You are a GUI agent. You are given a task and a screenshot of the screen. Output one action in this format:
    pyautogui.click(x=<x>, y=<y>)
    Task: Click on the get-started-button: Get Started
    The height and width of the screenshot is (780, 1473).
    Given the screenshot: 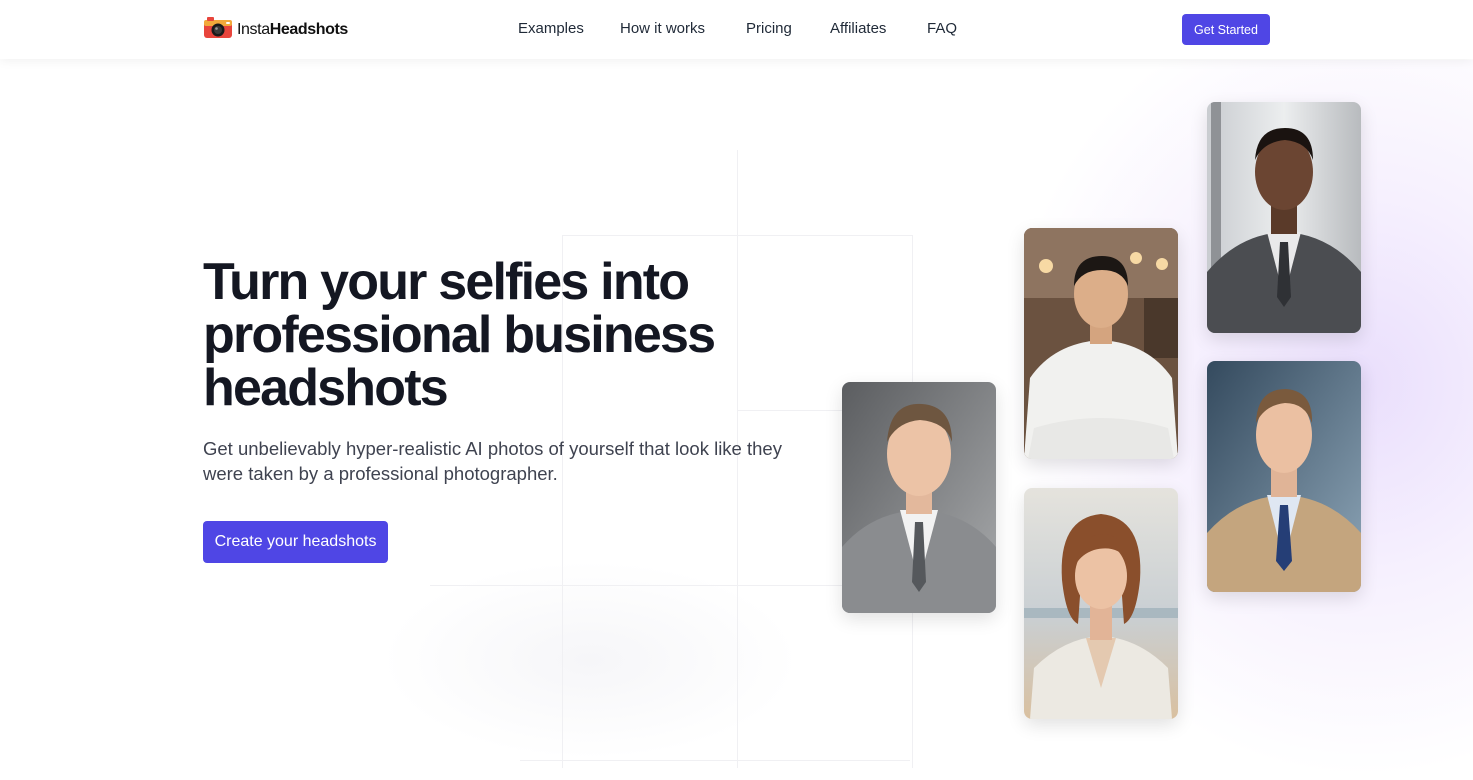 What is the action you would take?
    pyautogui.click(x=1226, y=29)
    